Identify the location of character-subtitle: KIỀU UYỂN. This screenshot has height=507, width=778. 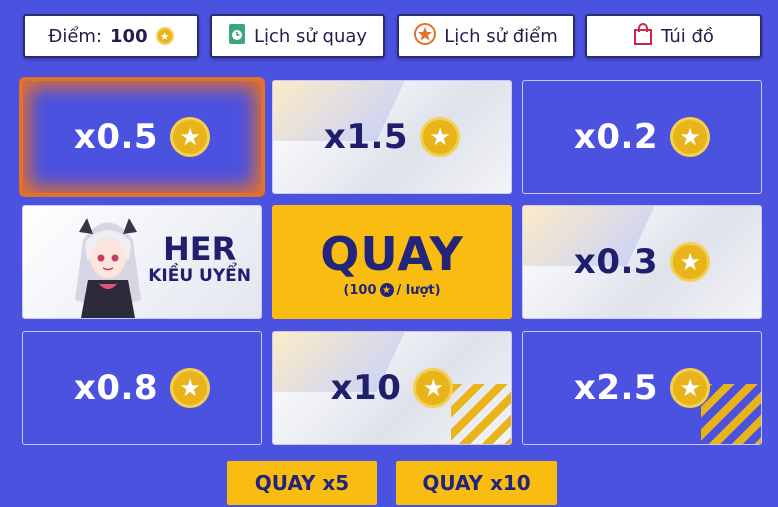
(199, 276).